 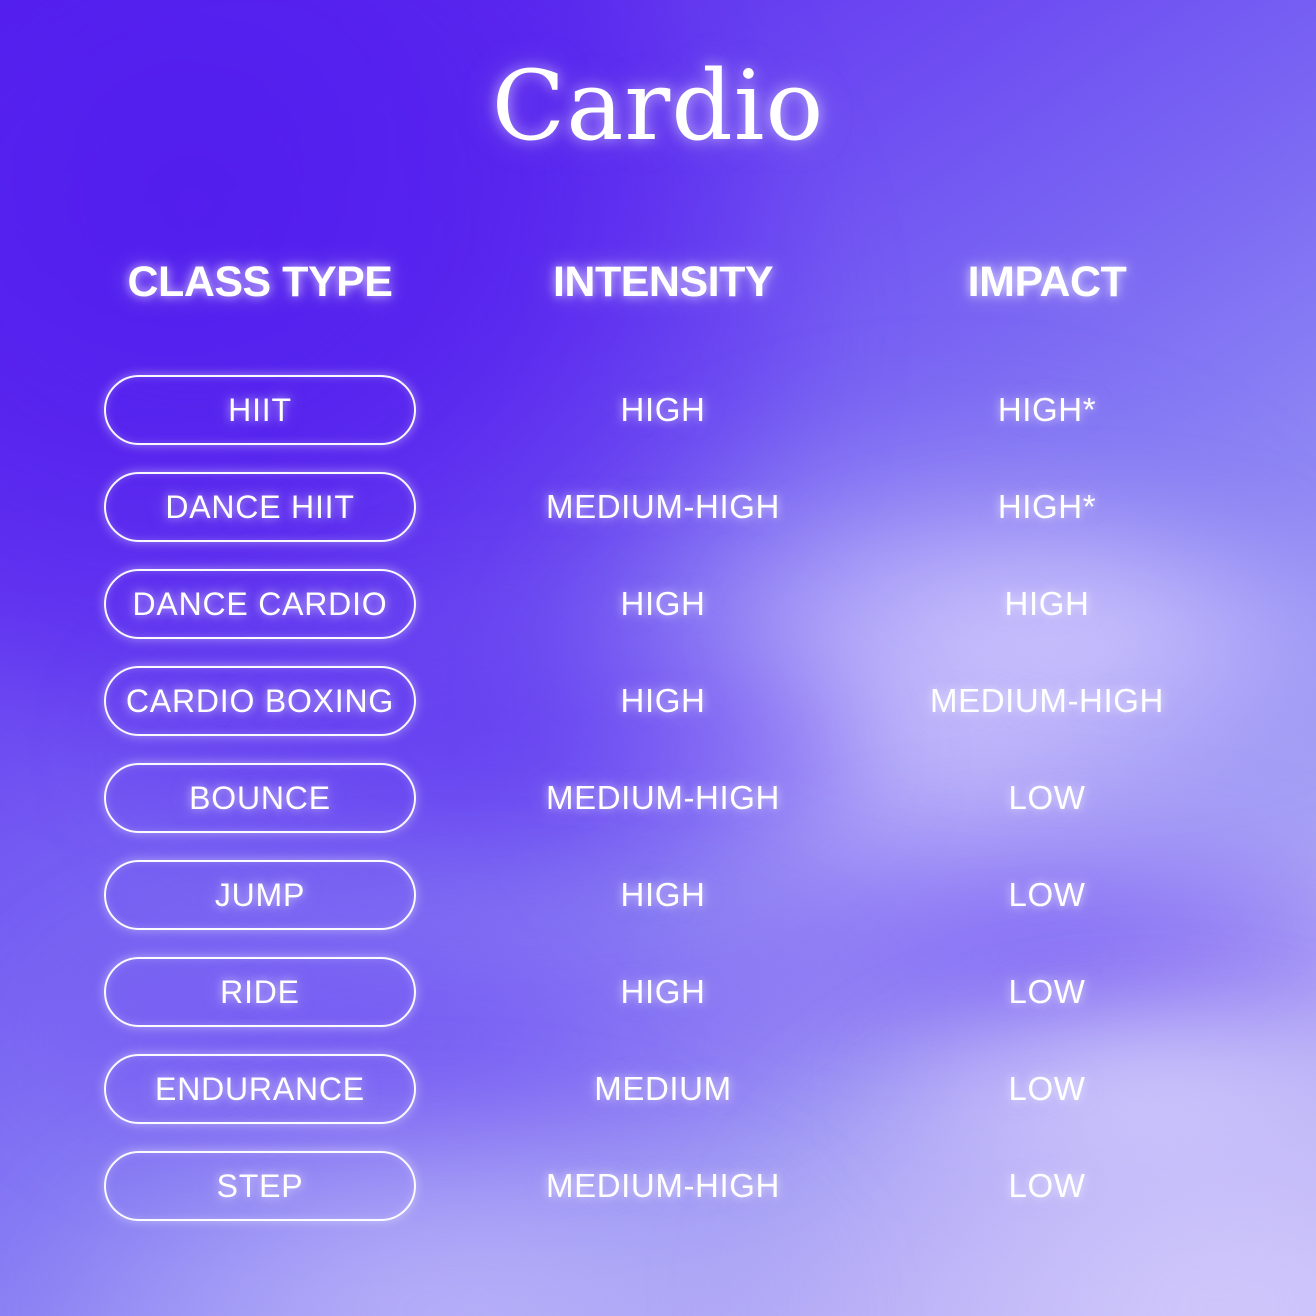 I want to click on impact-value: MEDIUM-HIGH, so click(x=1047, y=700).